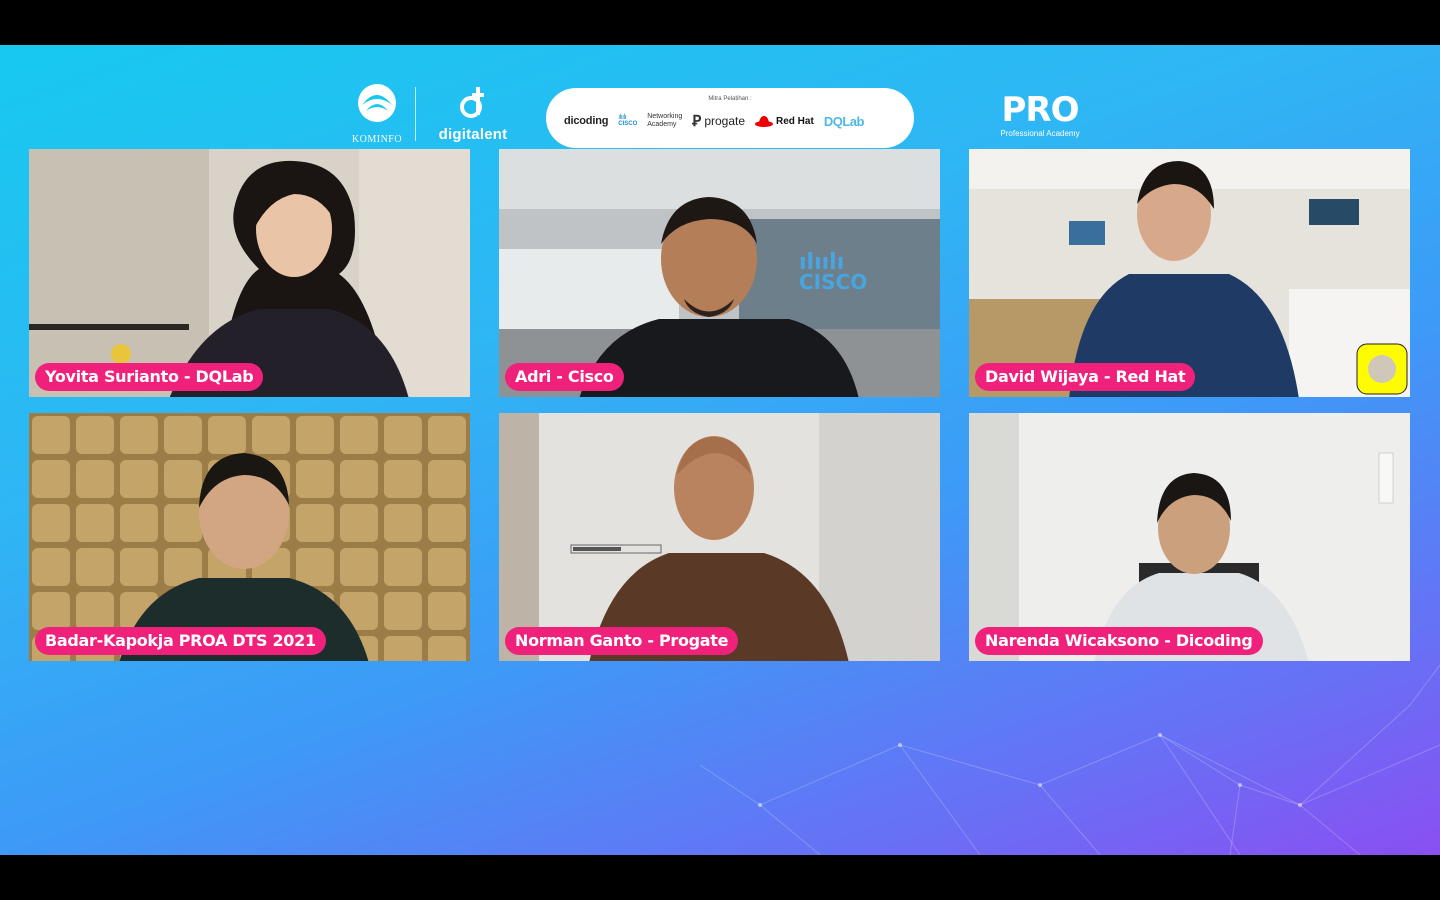 This screenshot has width=1440, height=900. Describe the element at coordinates (844, 121) in the screenshot. I see `dqlab-logo: DQLab` at that location.